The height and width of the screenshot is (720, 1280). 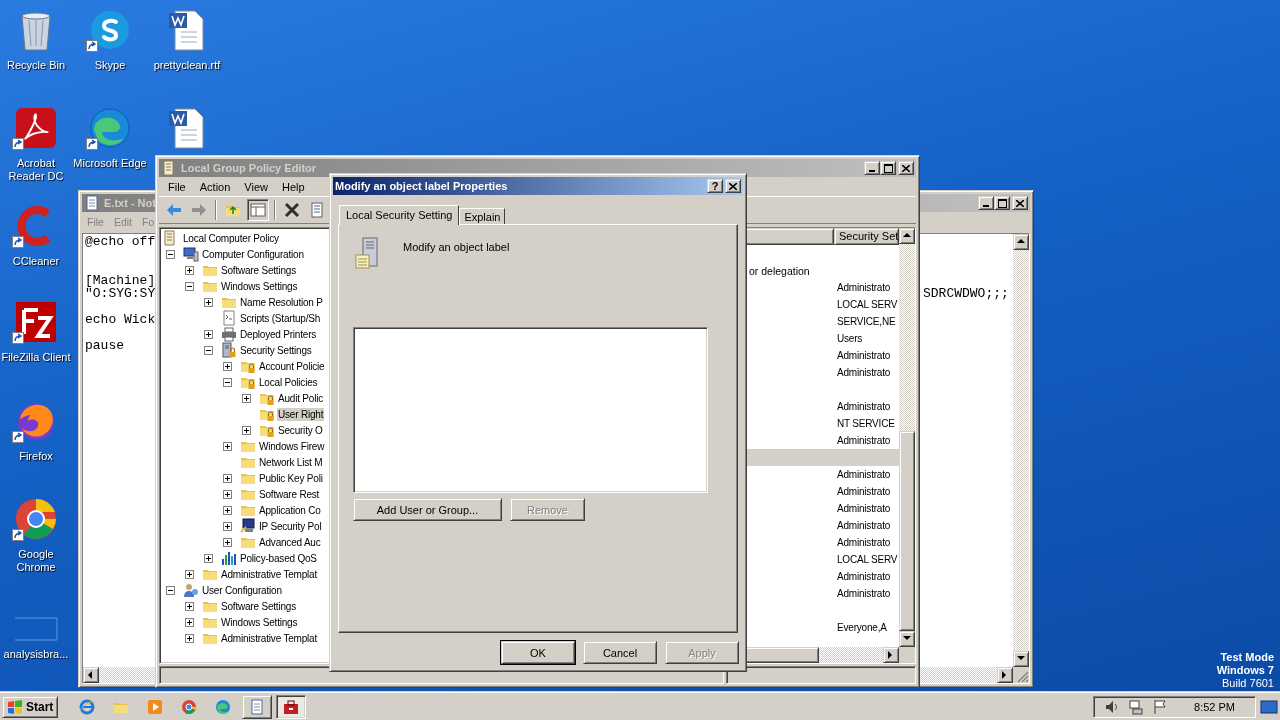 I want to click on help-button: ?, so click(x=715, y=186).